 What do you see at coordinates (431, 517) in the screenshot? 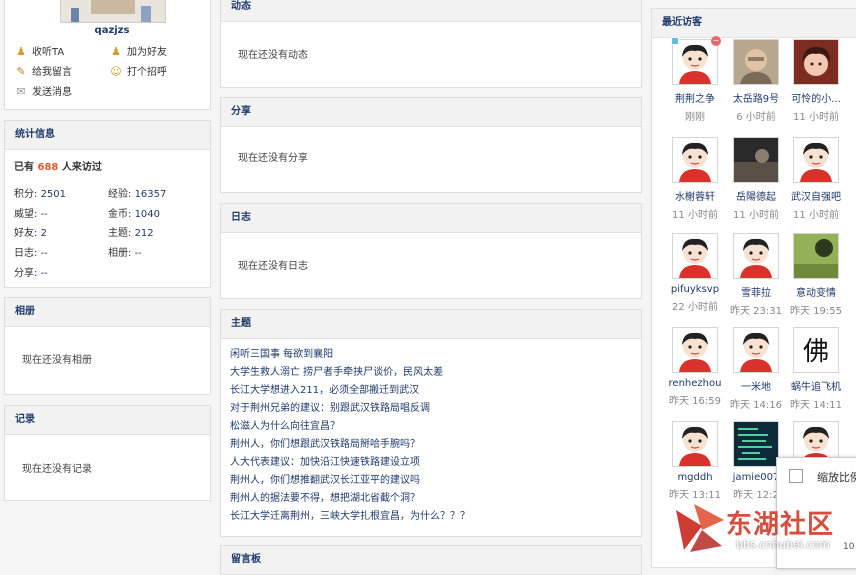
I see `topic-link: 长江大学迁离荆州，三峡大学扎根宜昌，为什么？？？` at bounding box center [431, 517].